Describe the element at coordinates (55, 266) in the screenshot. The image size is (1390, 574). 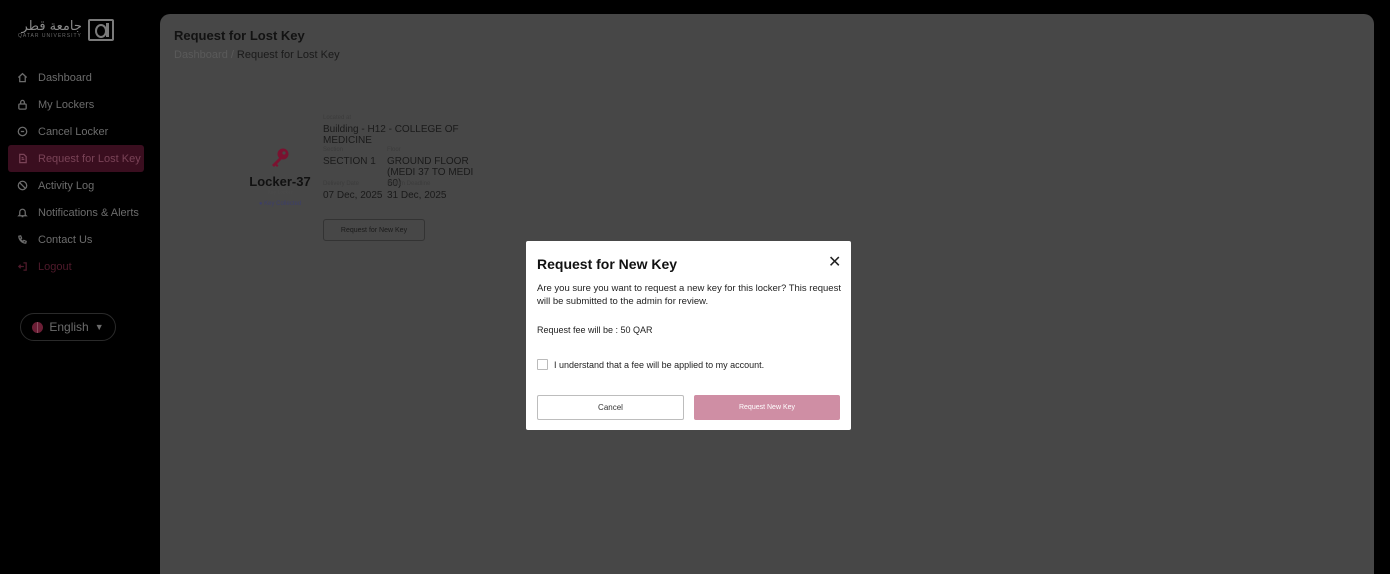
I see `sidebar-item-label: Logout` at that location.